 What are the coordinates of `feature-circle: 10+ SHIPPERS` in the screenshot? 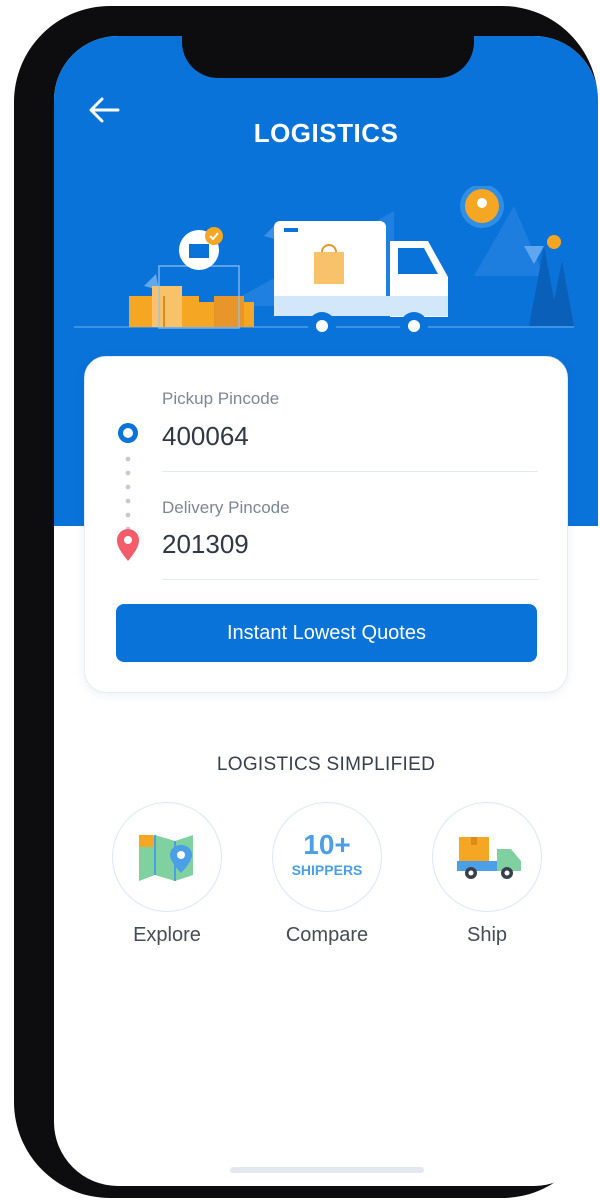 It's located at (327, 857).